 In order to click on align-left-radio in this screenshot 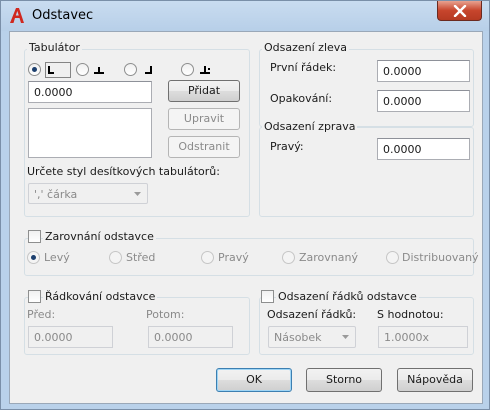, I will do `click(33, 257)`.